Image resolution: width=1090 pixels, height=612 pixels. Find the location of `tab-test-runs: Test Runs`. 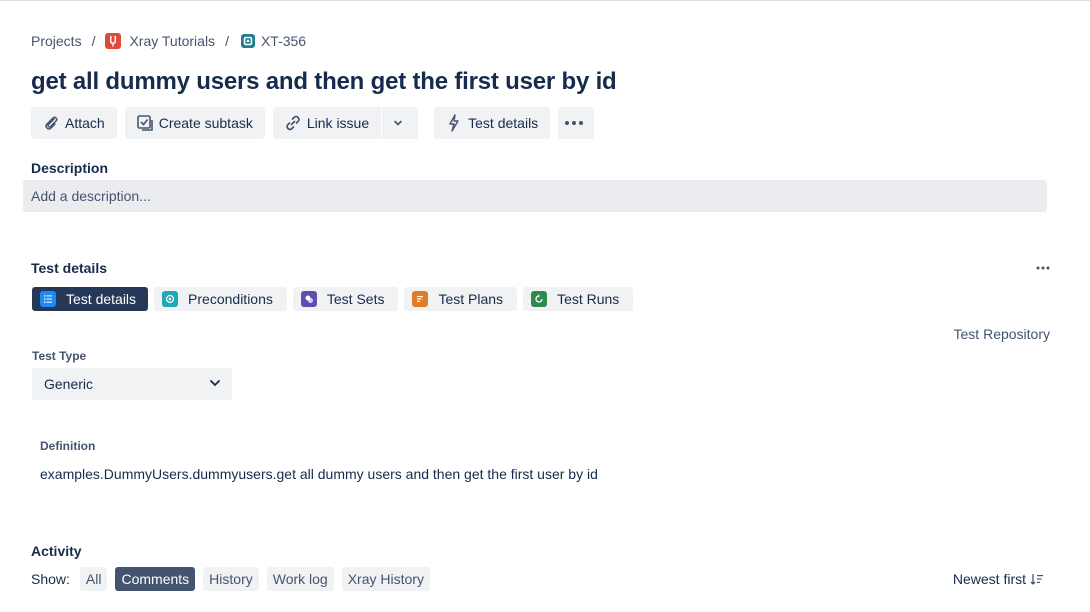

tab-test-runs: Test Runs is located at coordinates (578, 299).